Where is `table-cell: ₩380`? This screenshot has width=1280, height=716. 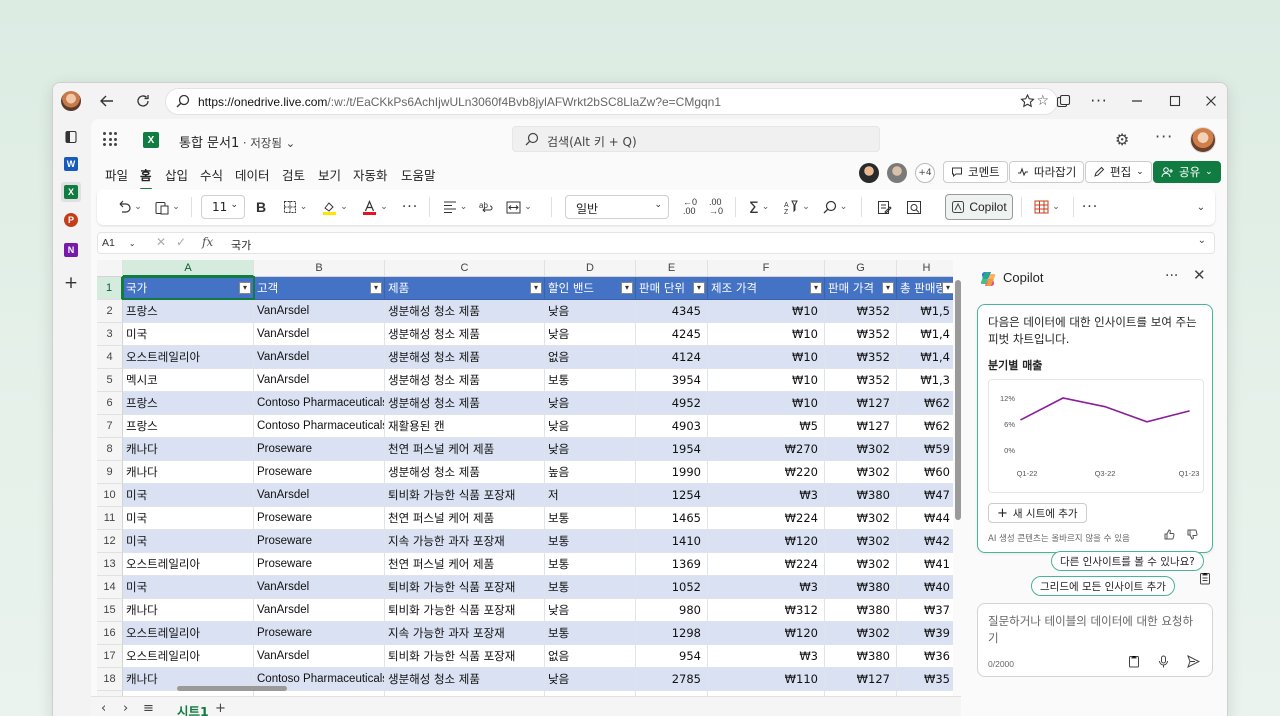 table-cell: ₩380 is located at coordinates (861, 587).